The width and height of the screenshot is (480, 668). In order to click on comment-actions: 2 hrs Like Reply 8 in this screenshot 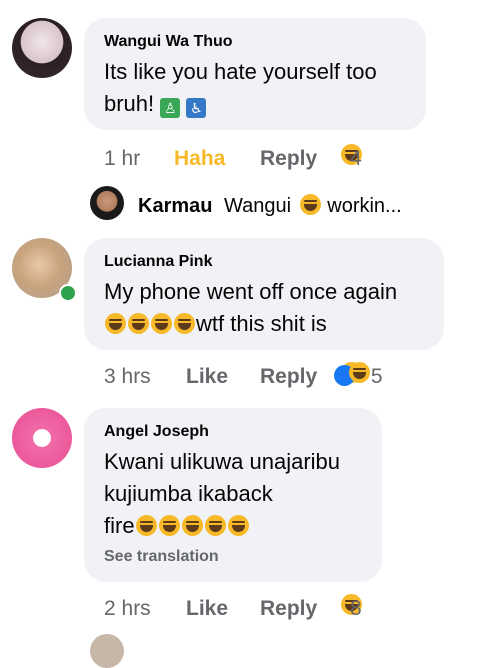, I will do `click(274, 609)`.